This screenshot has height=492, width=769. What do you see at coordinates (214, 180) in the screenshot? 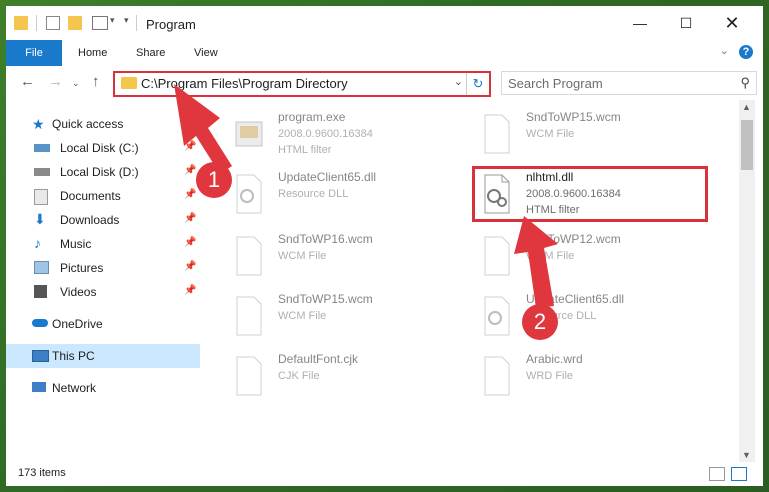
I see `callout-1: 1` at bounding box center [214, 180].